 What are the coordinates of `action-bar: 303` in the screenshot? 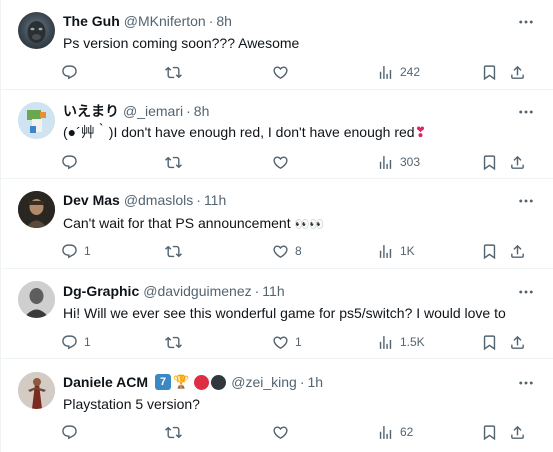 It's located at (298, 162).